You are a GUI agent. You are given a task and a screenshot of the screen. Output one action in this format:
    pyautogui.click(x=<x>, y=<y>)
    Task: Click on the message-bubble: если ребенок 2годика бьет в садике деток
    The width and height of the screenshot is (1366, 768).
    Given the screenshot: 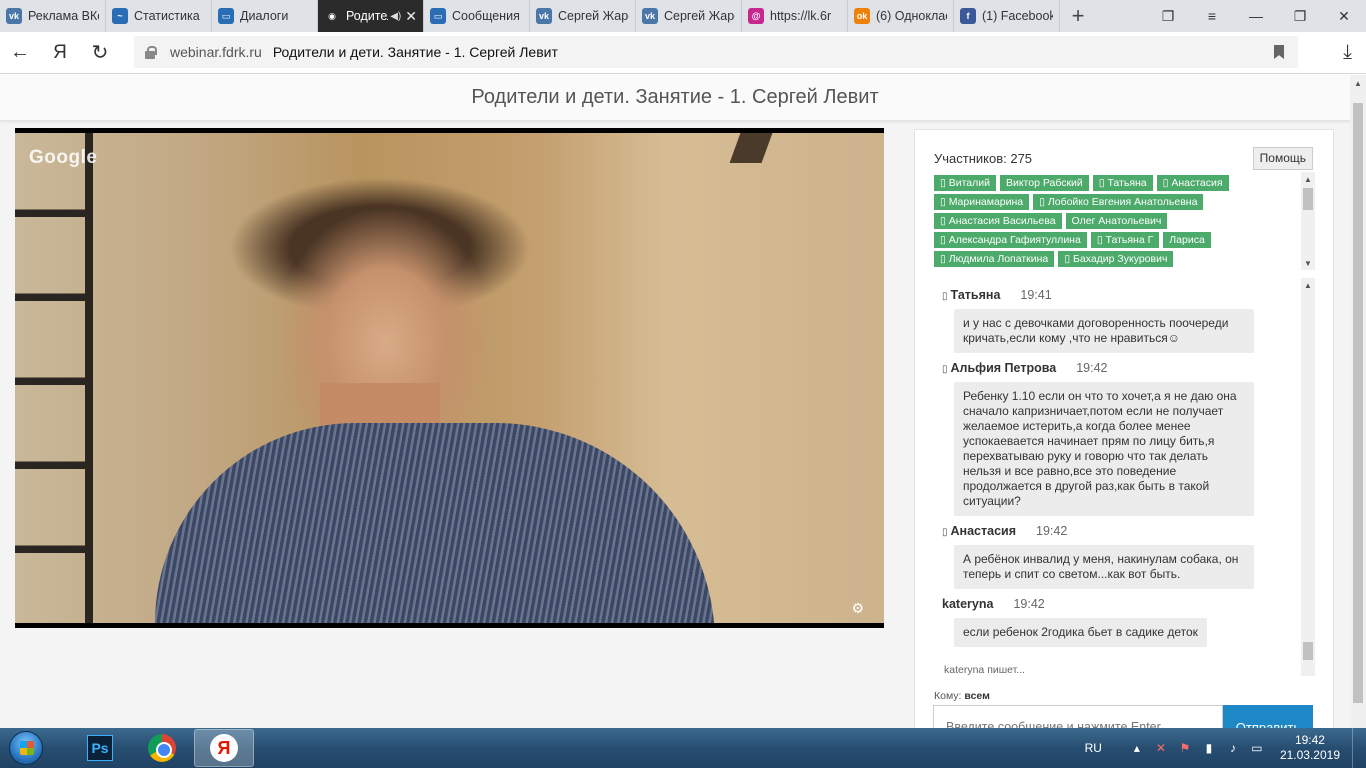 What is the action you would take?
    pyautogui.click(x=1080, y=632)
    